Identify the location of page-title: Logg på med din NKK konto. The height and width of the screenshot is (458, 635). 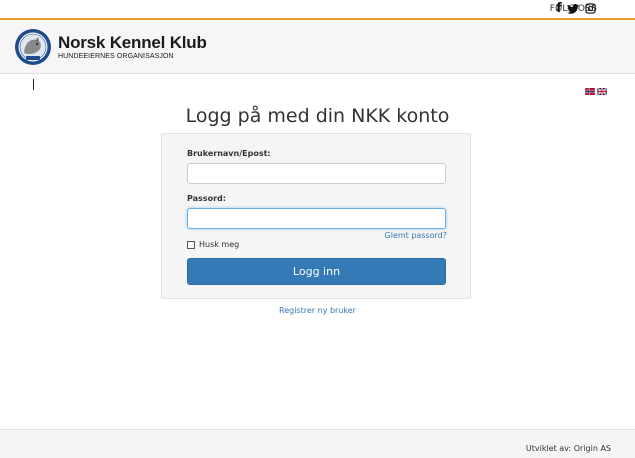
(317, 116).